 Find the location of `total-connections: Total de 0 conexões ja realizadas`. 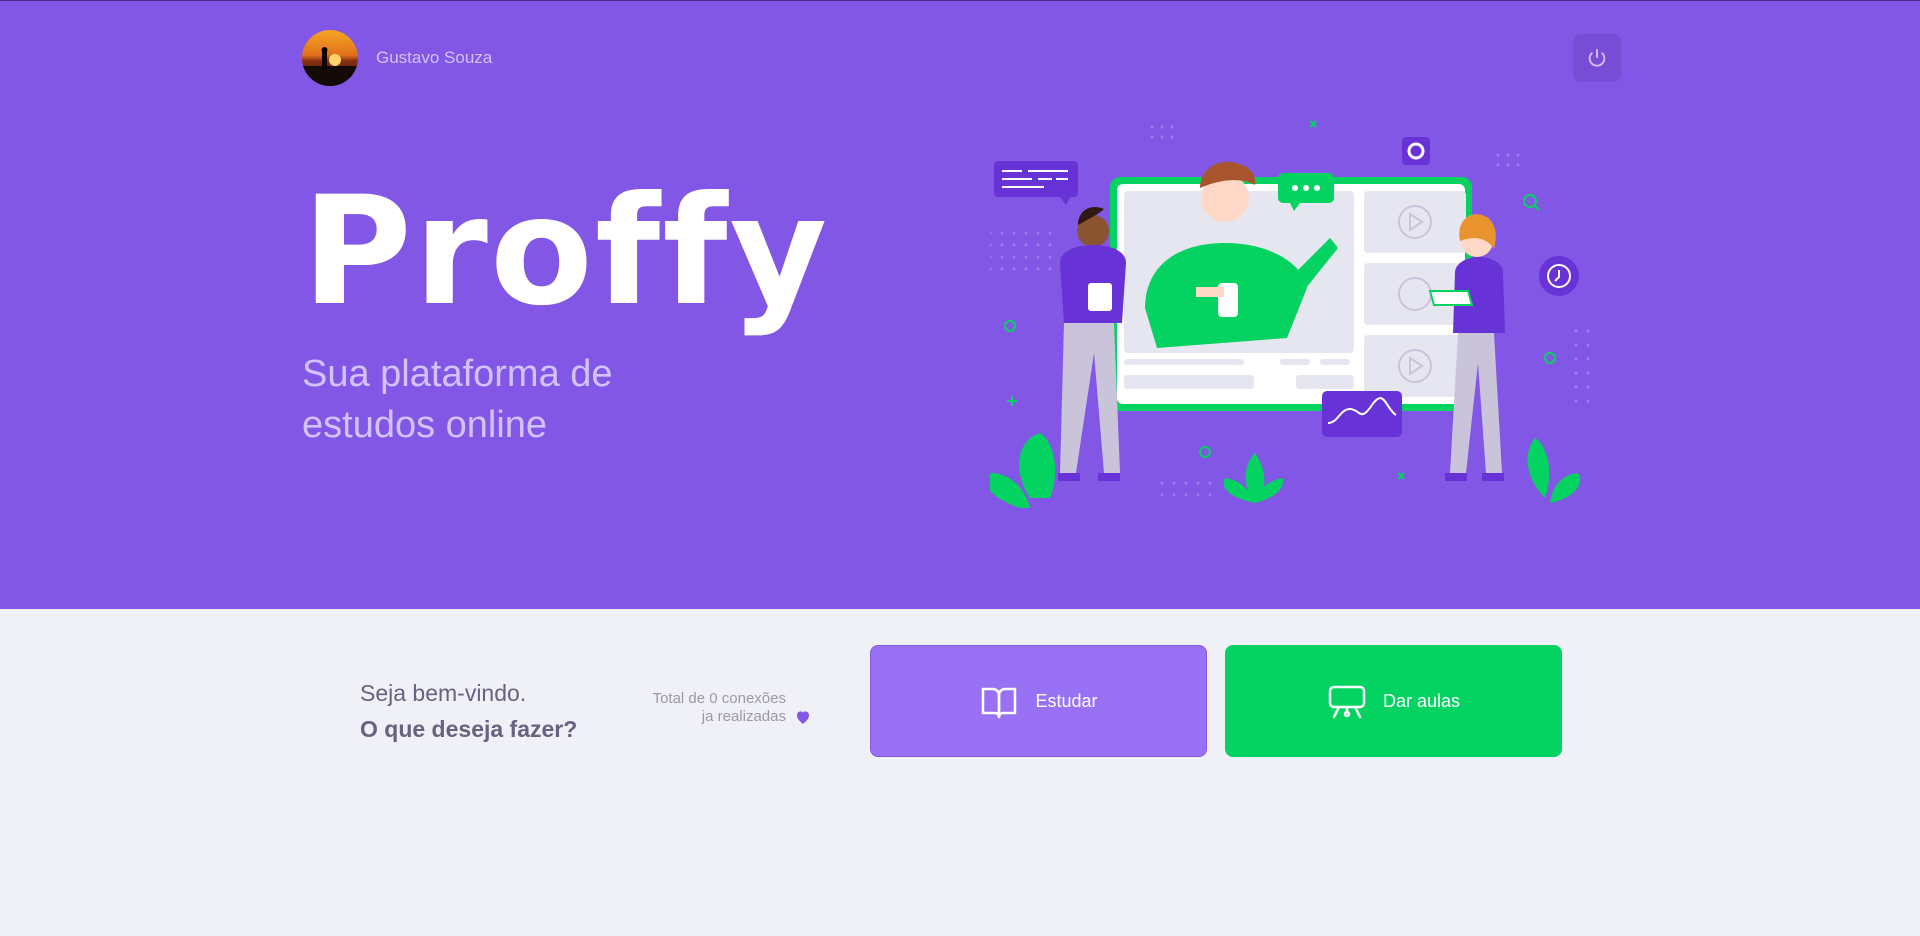

total-connections: Total de 0 conexões ja realizadas is located at coordinates (703, 708).